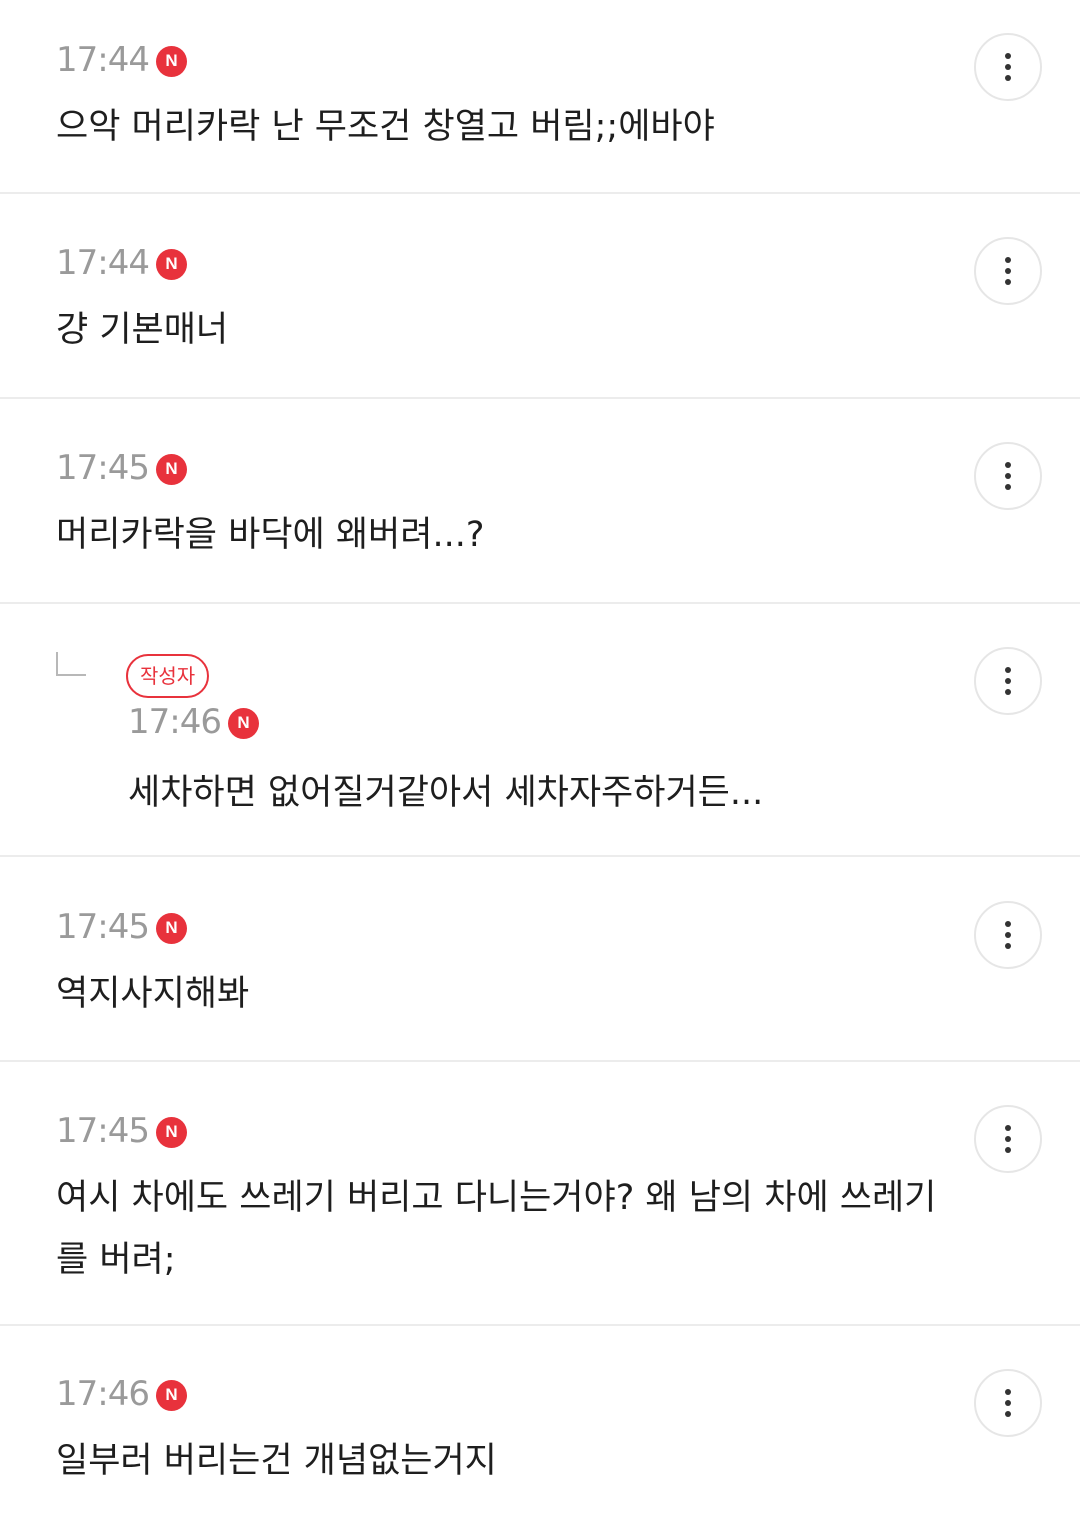 This screenshot has width=1080, height=1523. What do you see at coordinates (385, 127) in the screenshot?
I see `comment-text: 으악 머리카락 난 무조건 창열고 버림;;에바야` at bounding box center [385, 127].